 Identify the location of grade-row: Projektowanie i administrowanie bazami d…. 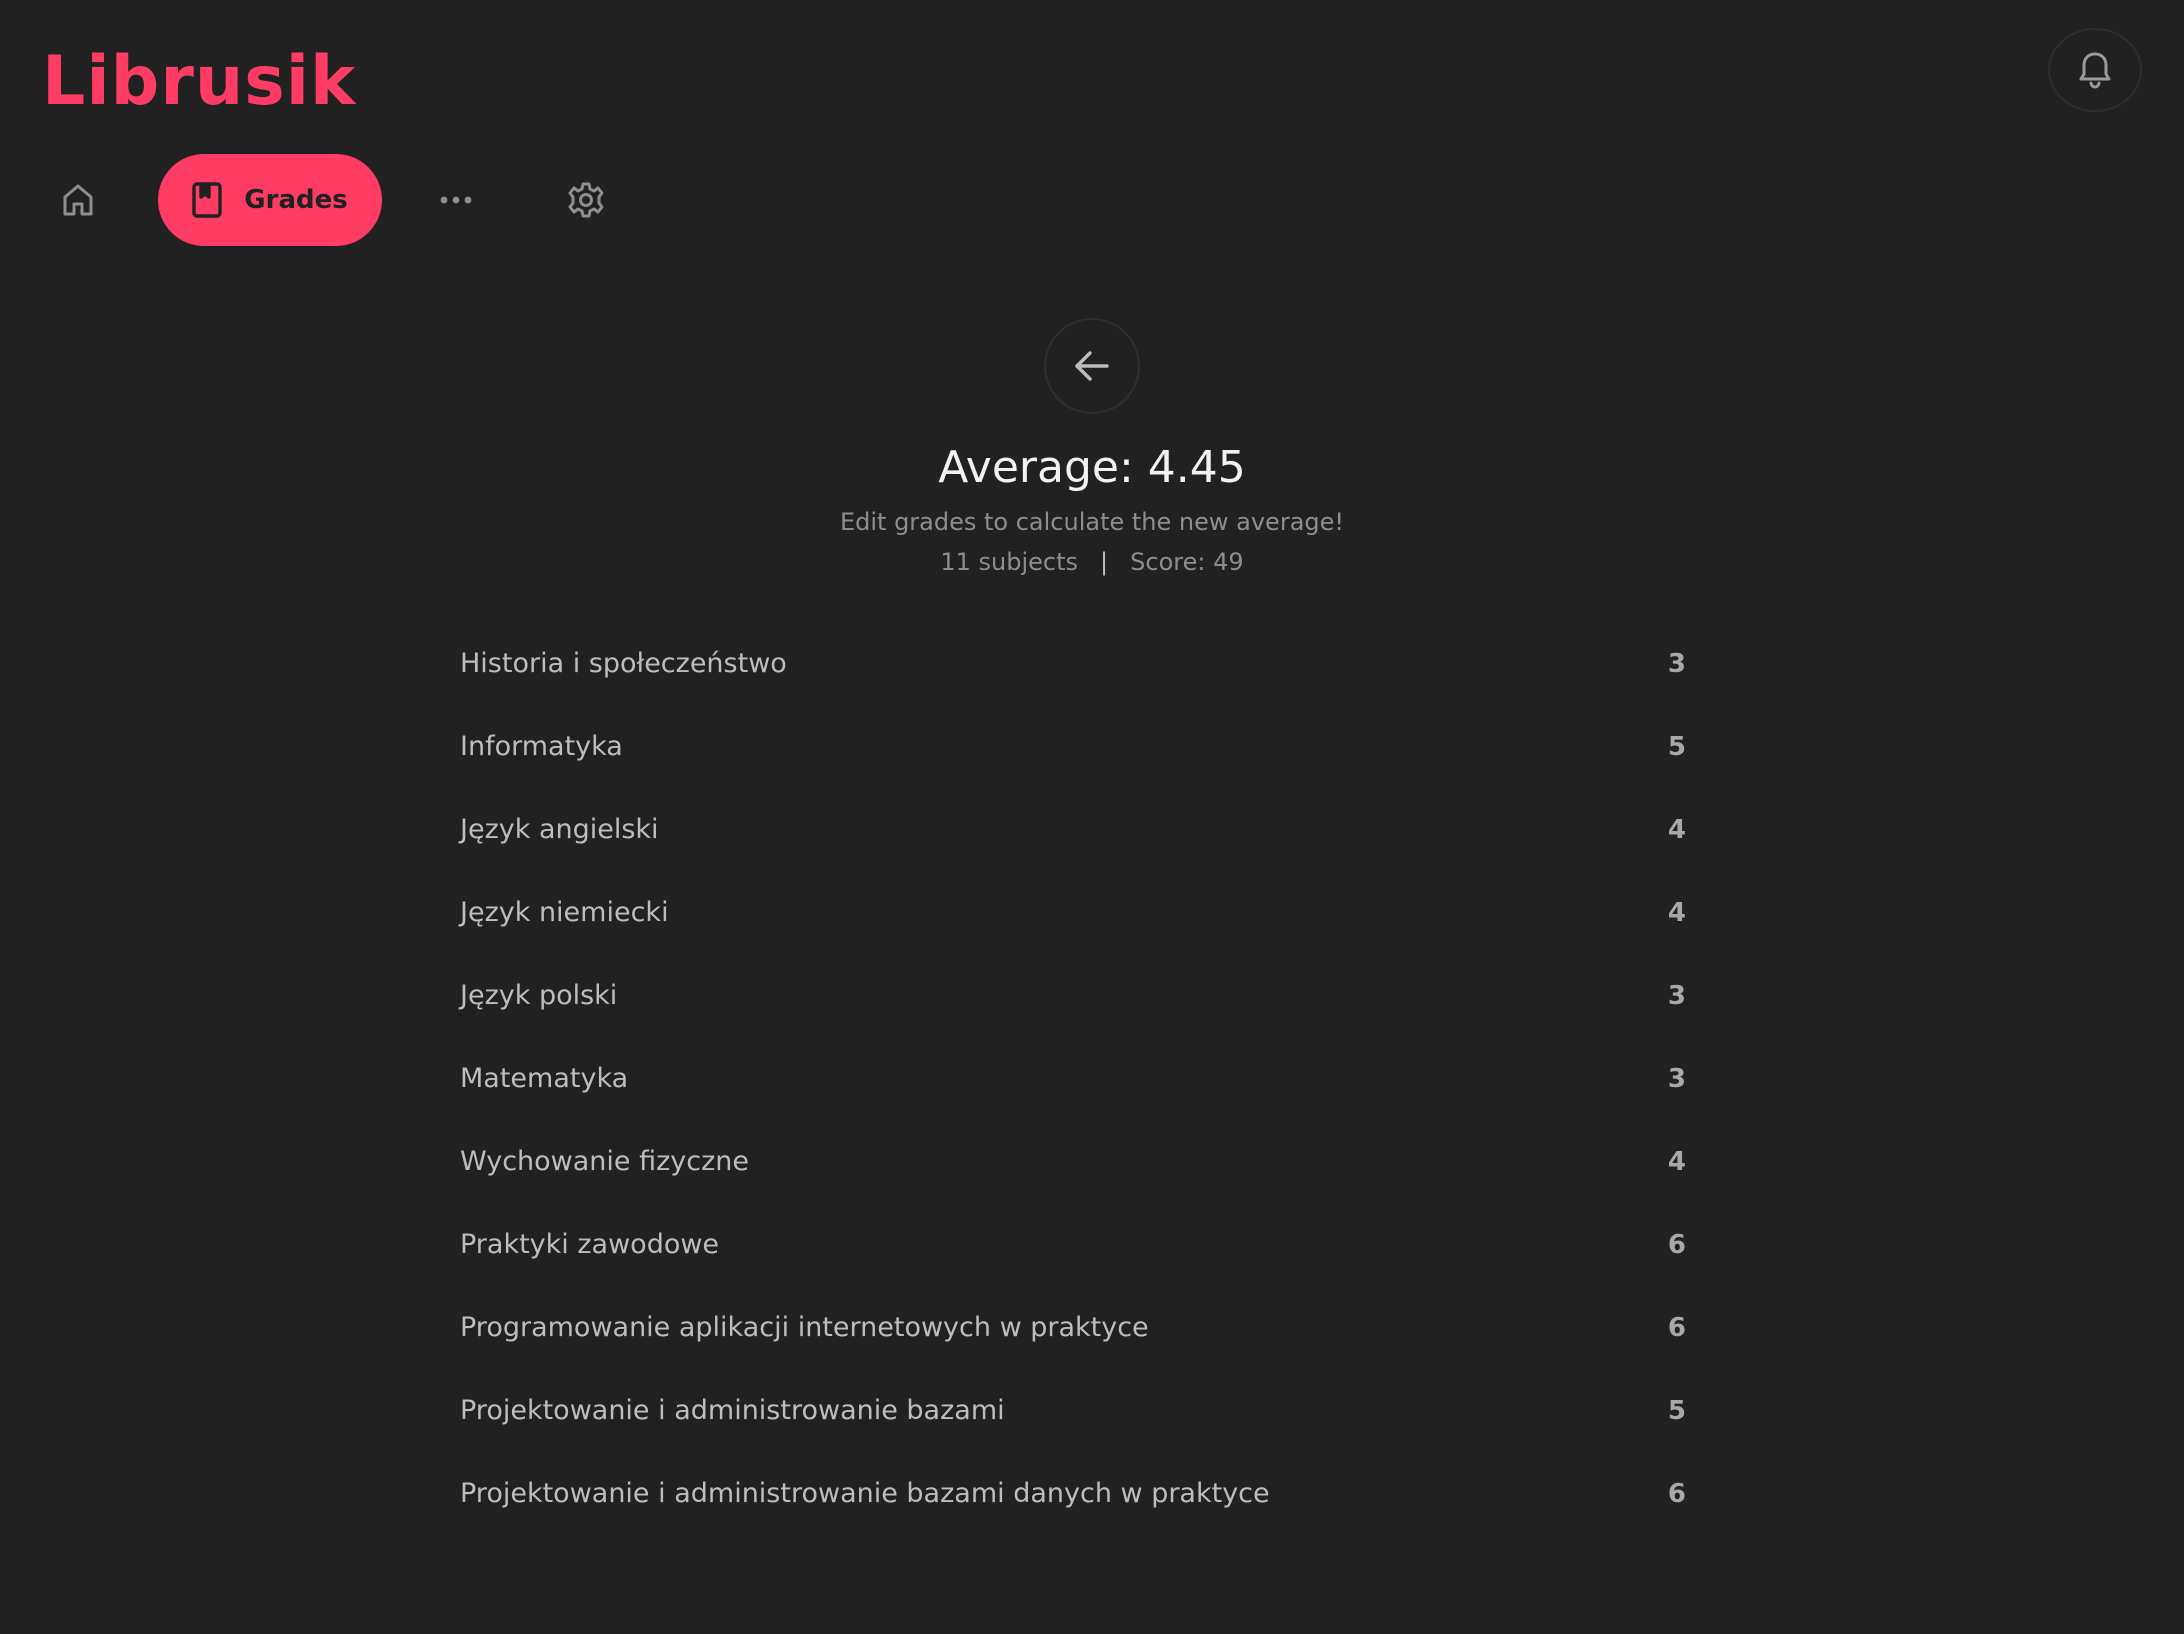
(1073, 1493).